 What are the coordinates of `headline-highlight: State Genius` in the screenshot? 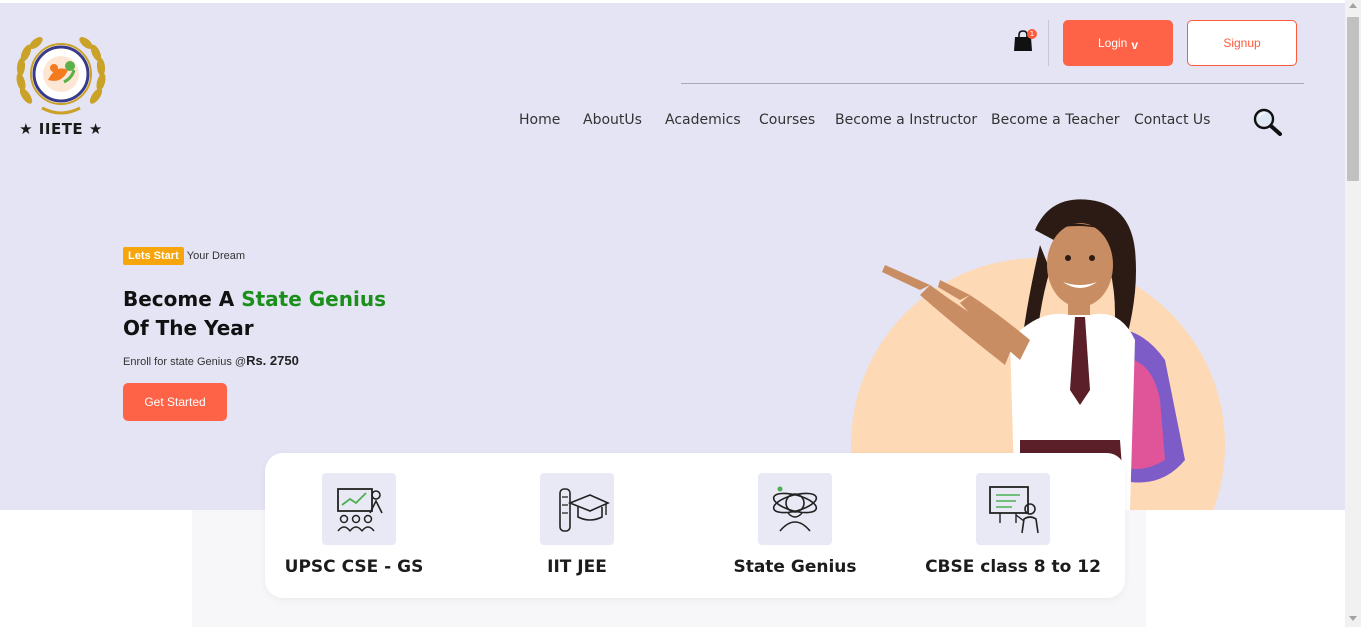 It's located at (313, 299).